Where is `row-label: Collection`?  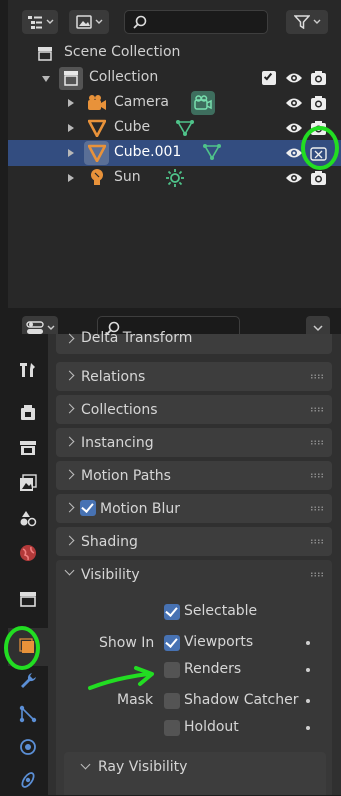
row-label: Collection is located at coordinates (124, 77).